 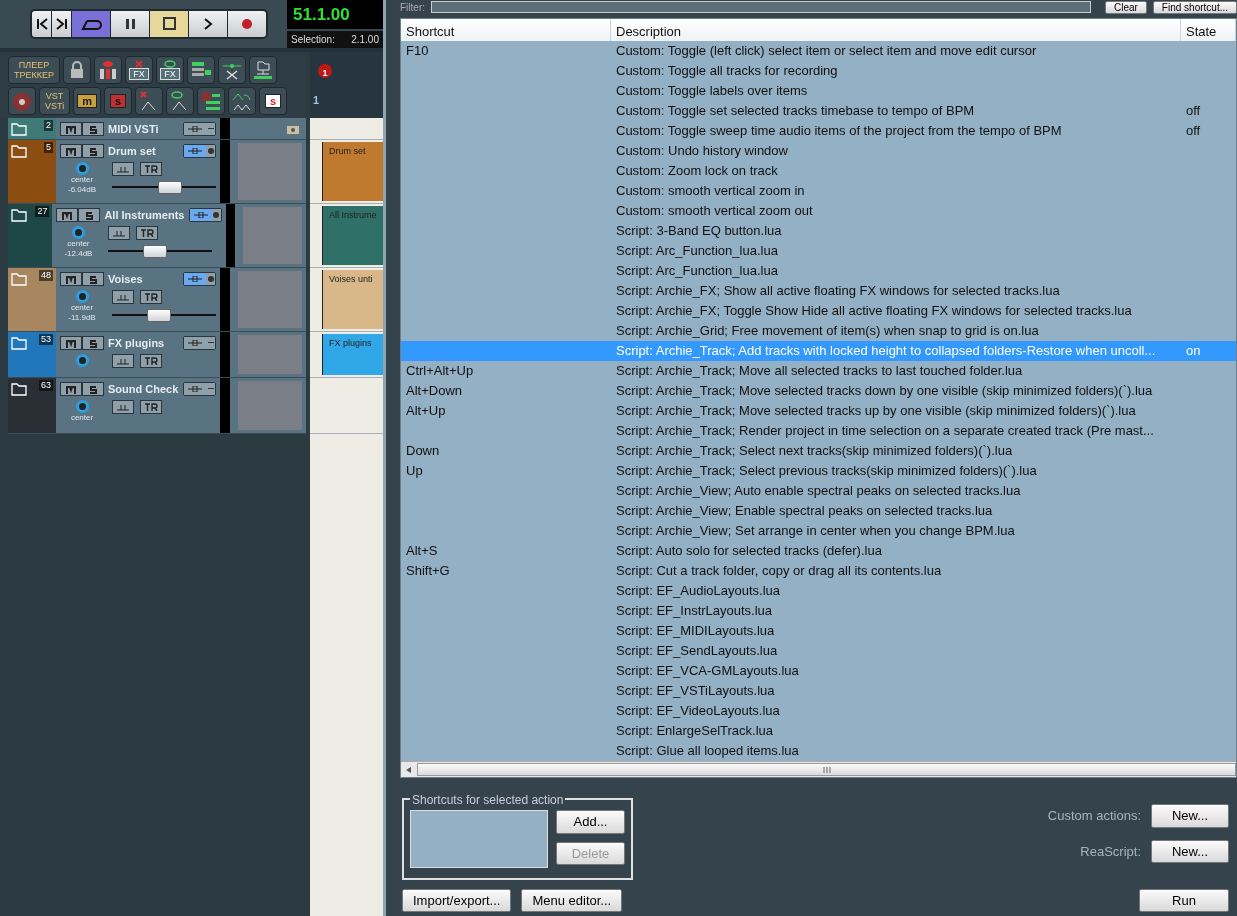 What do you see at coordinates (818, 691) in the screenshot?
I see `table-row: Script: EF_VSTiLayouts.lua` at bounding box center [818, 691].